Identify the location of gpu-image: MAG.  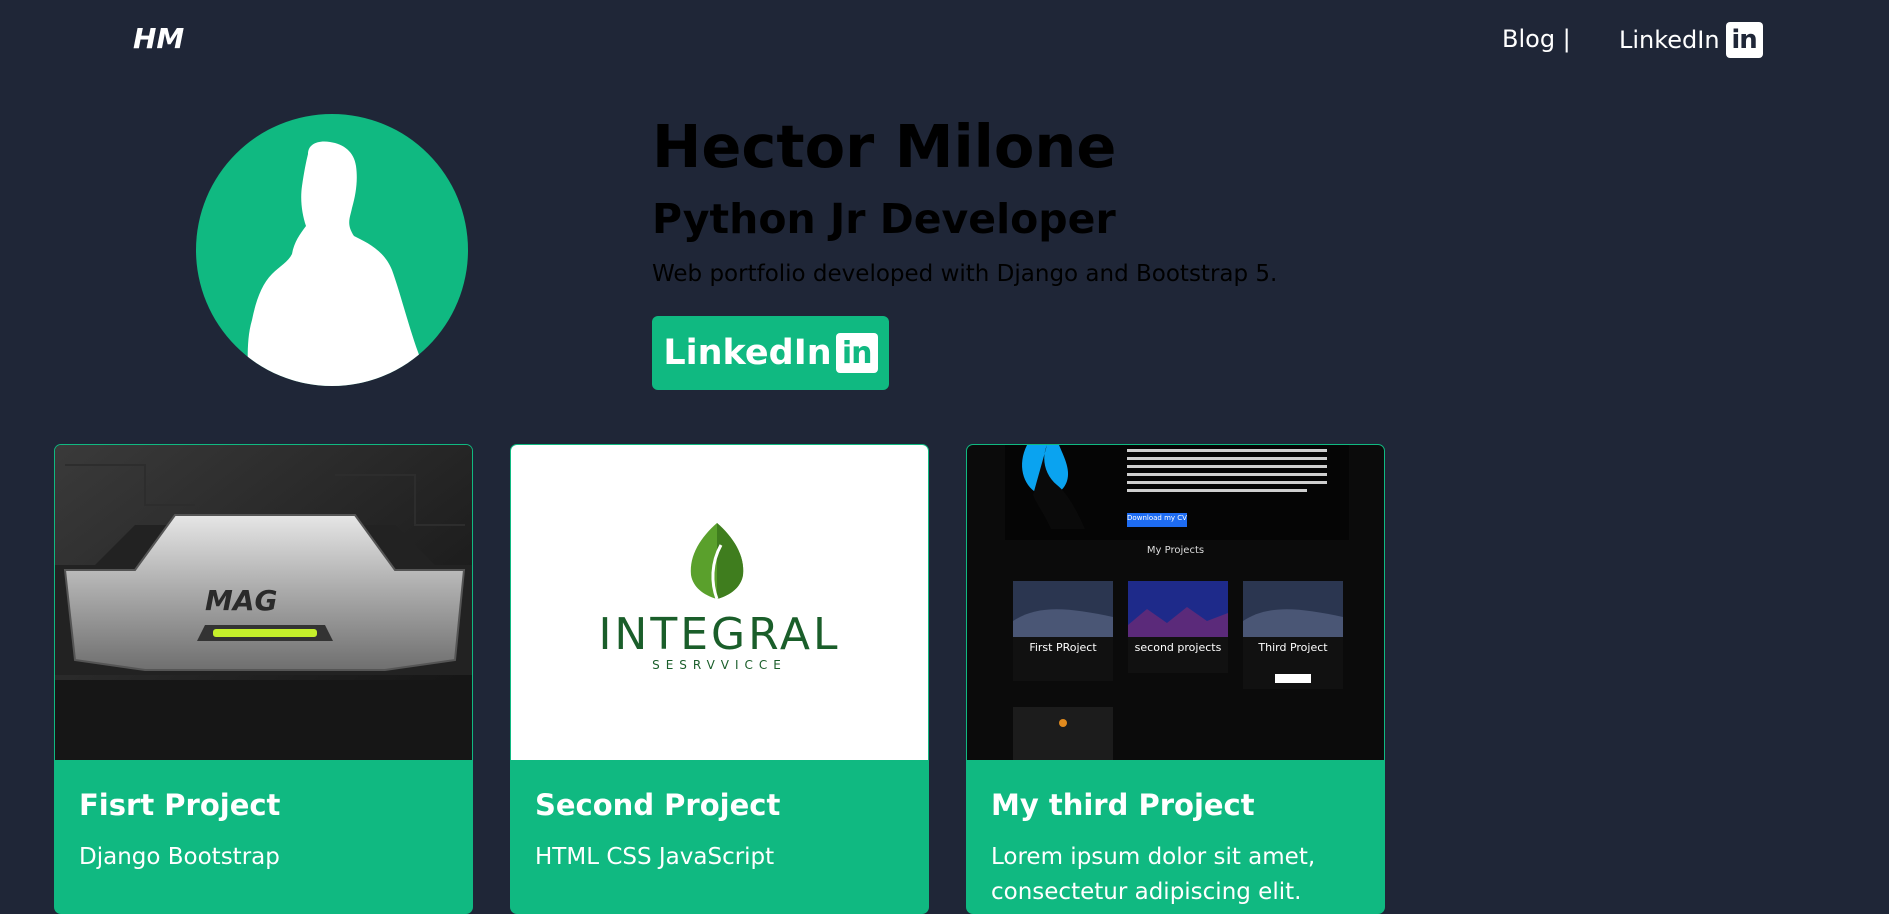
(263, 602).